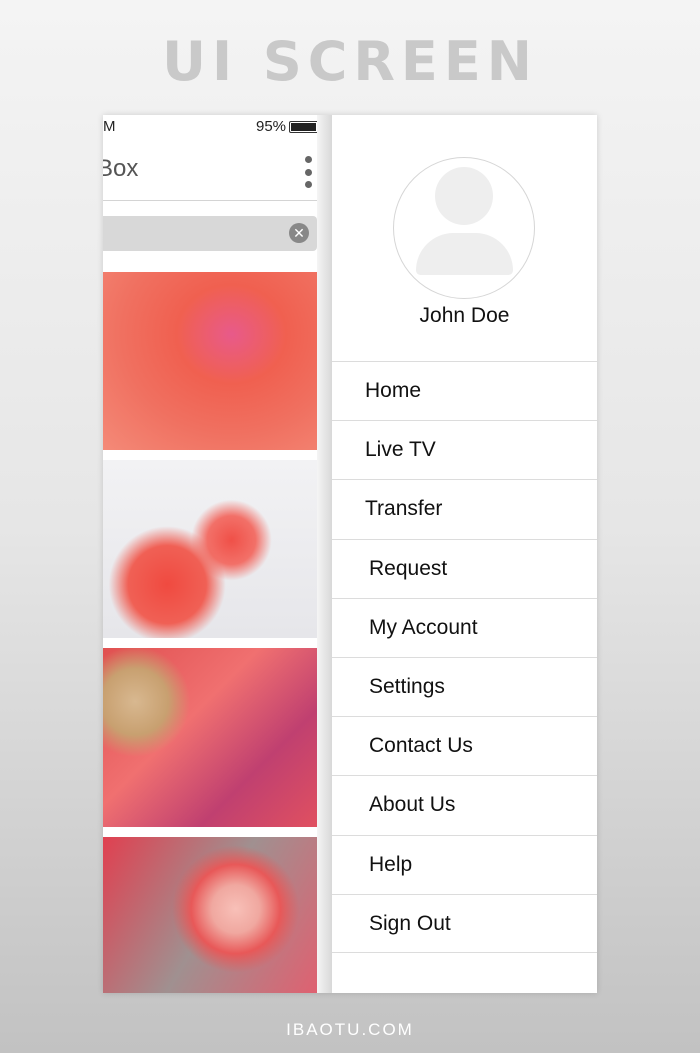  Describe the element at coordinates (217, 200) in the screenshot. I see `divider` at that location.